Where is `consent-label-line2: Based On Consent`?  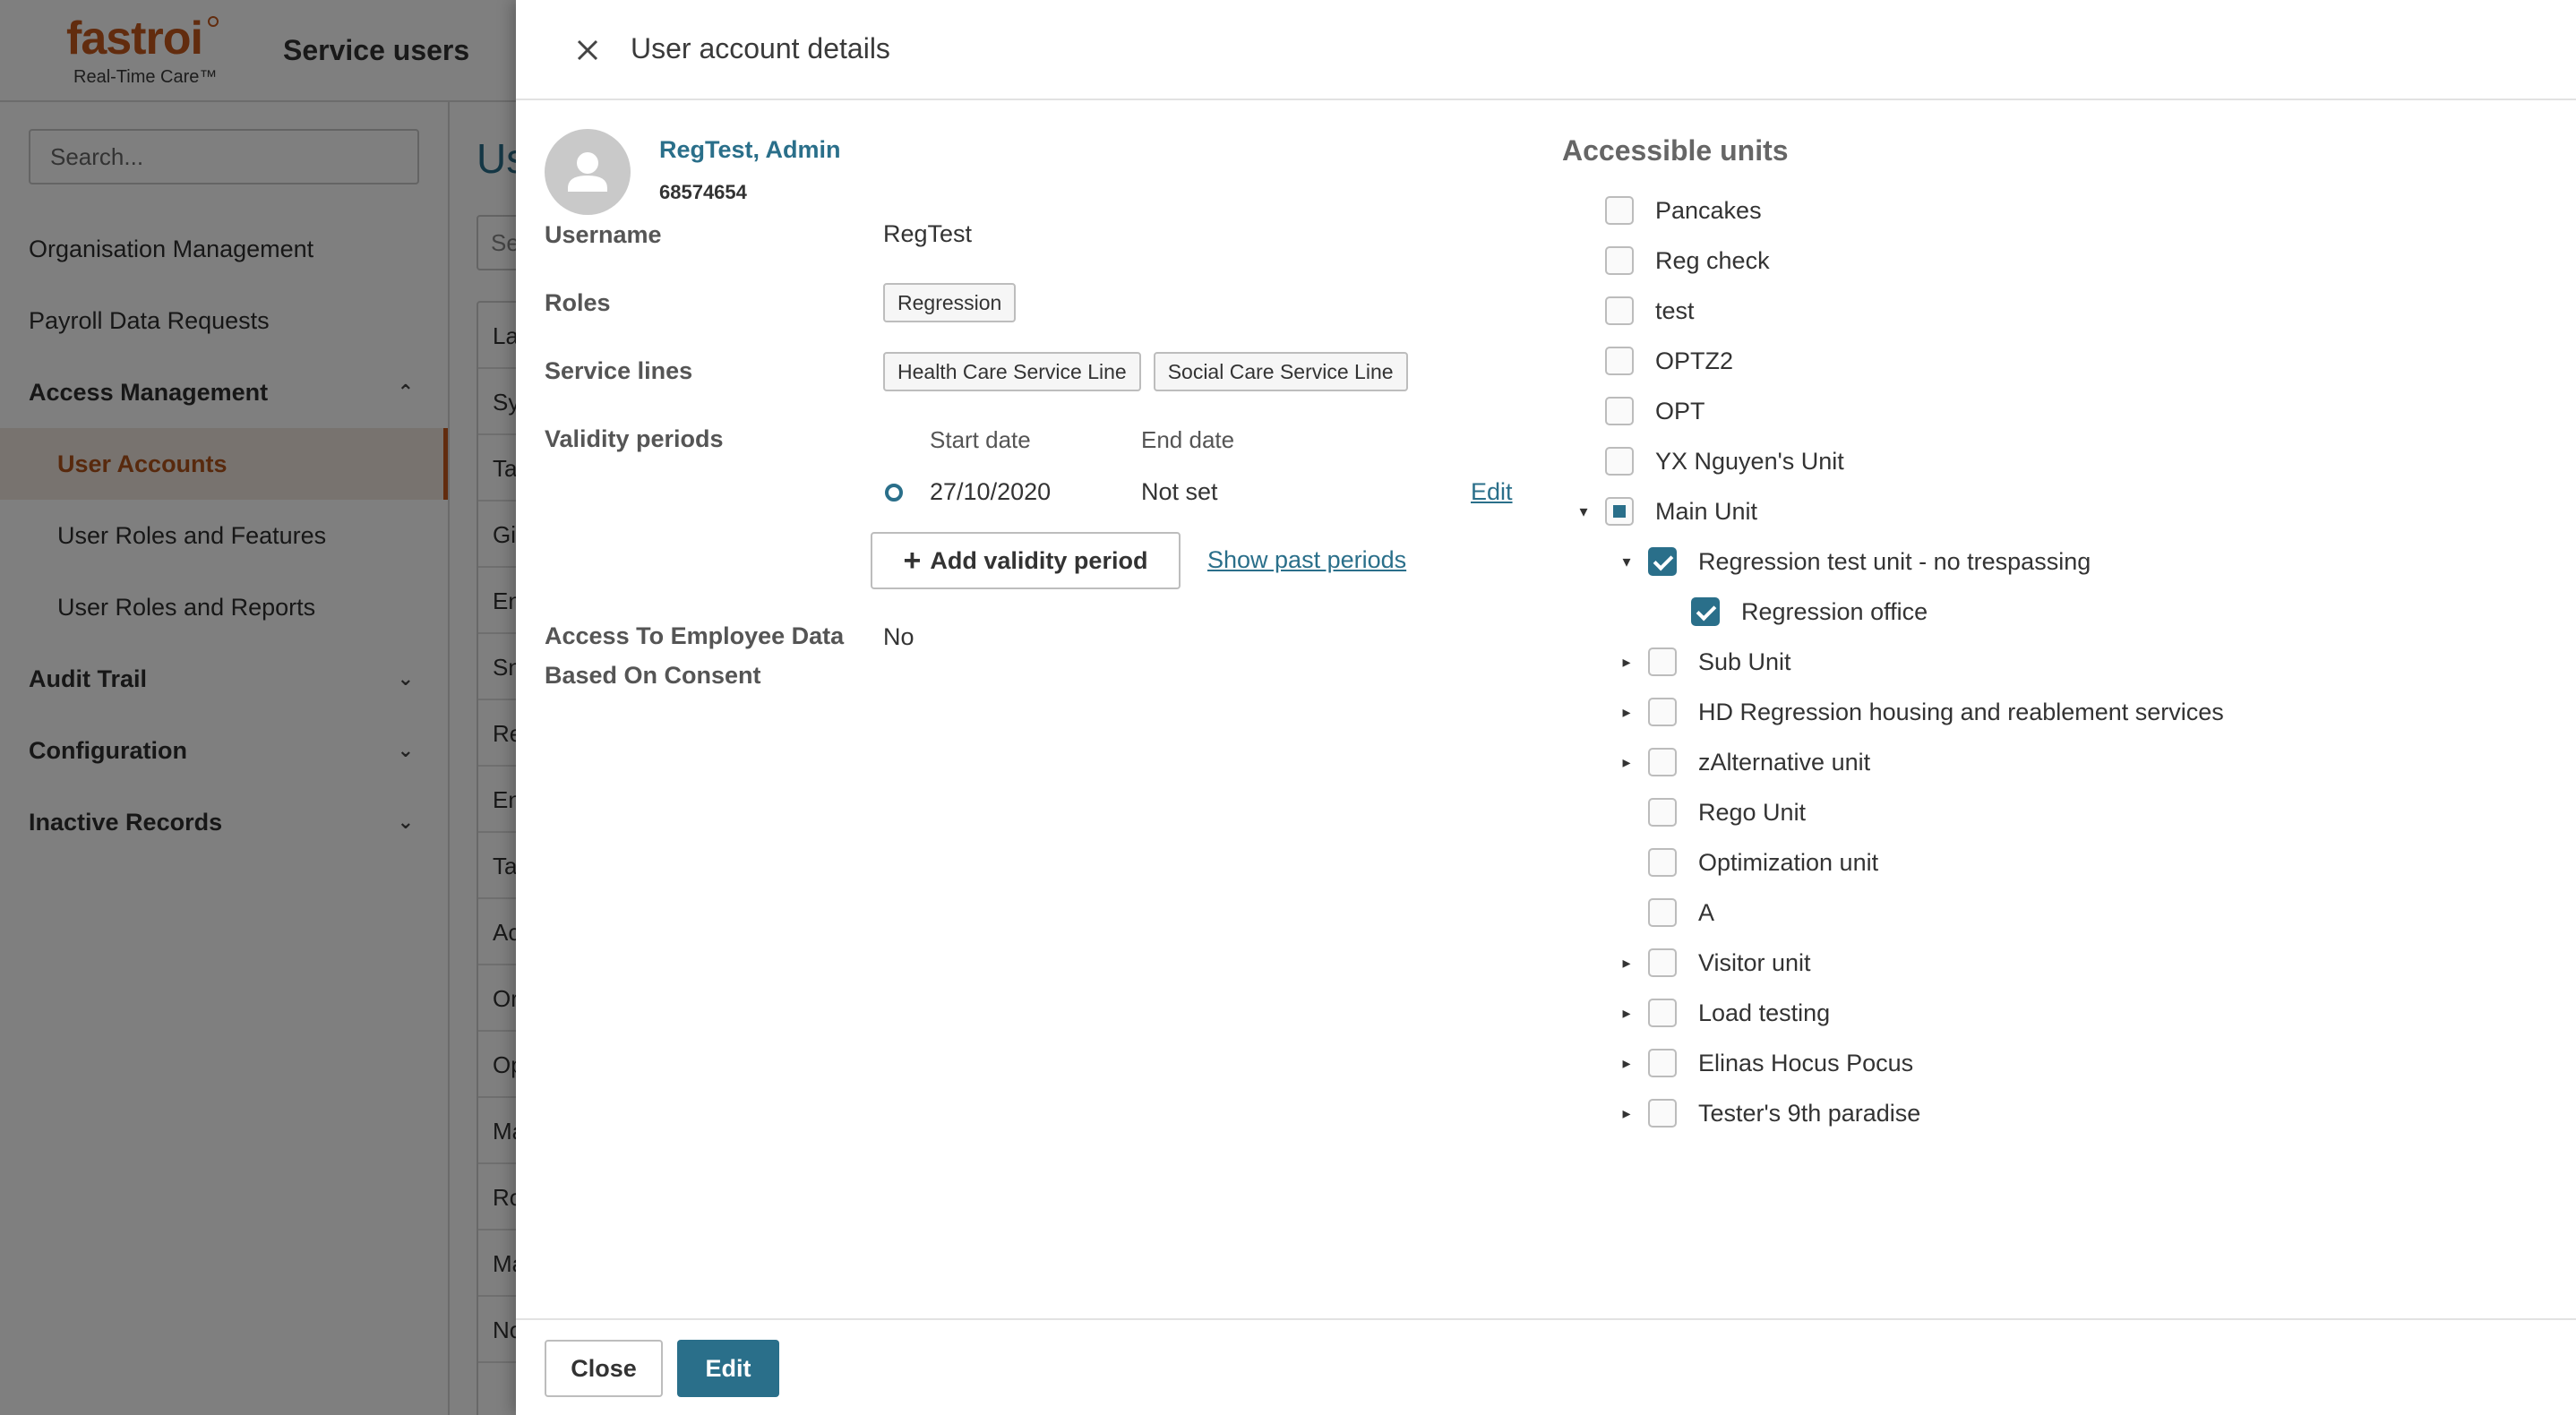 consent-label-line2: Based On Consent is located at coordinates (653, 675).